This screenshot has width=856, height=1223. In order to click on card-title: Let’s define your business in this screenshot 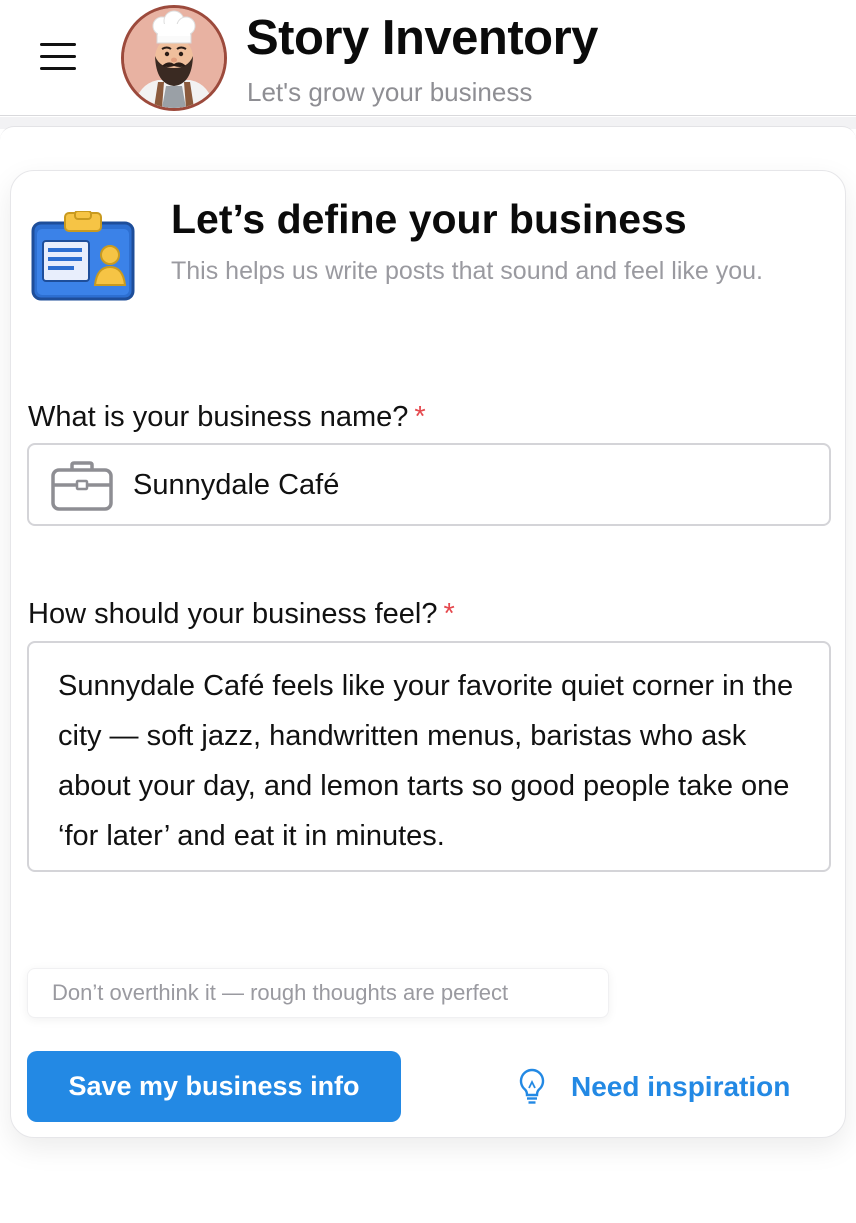, I will do `click(429, 219)`.